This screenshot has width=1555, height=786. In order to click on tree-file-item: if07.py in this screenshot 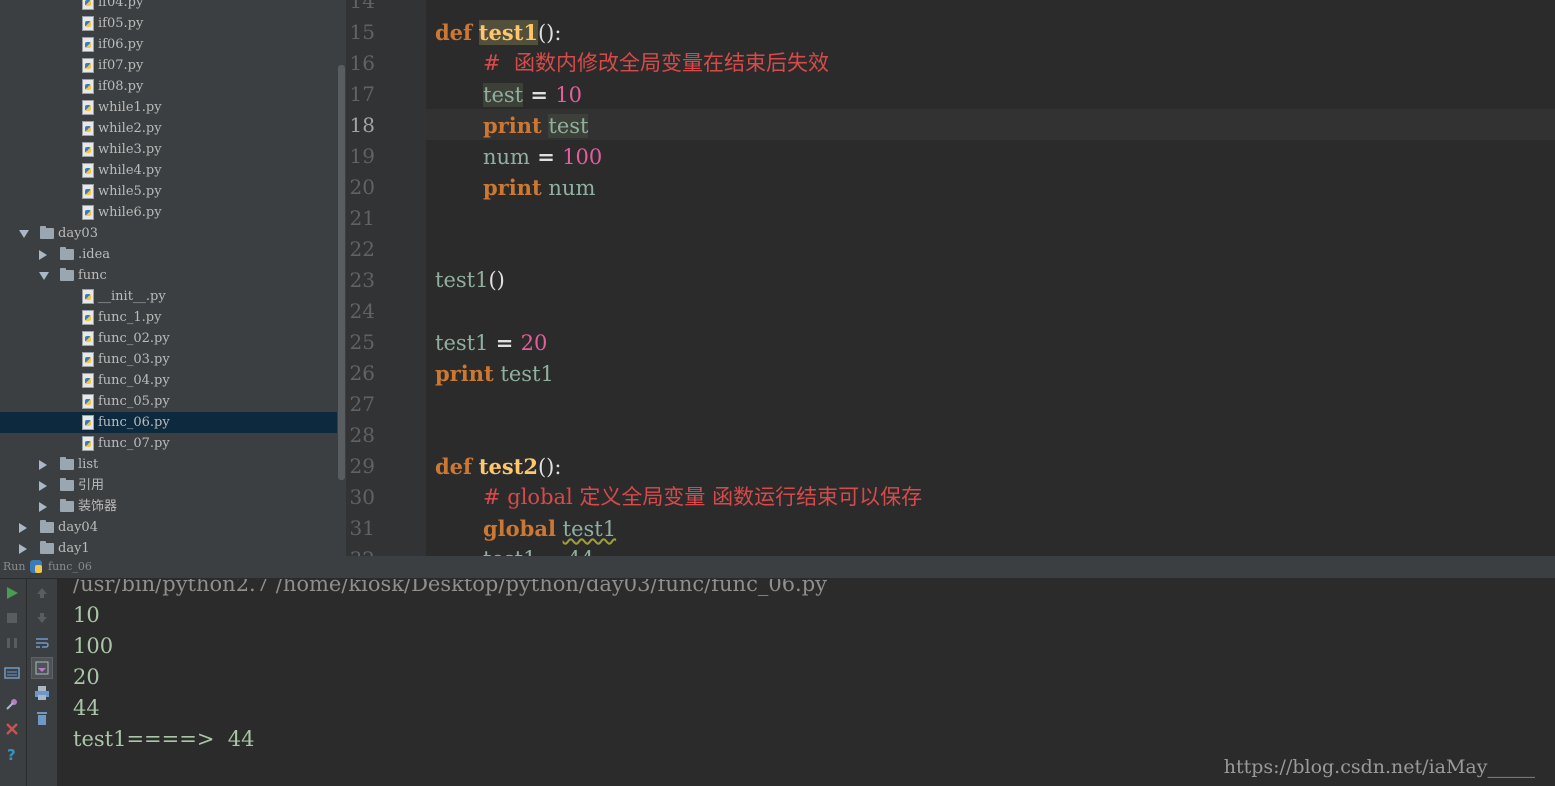, I will do `click(168, 65)`.